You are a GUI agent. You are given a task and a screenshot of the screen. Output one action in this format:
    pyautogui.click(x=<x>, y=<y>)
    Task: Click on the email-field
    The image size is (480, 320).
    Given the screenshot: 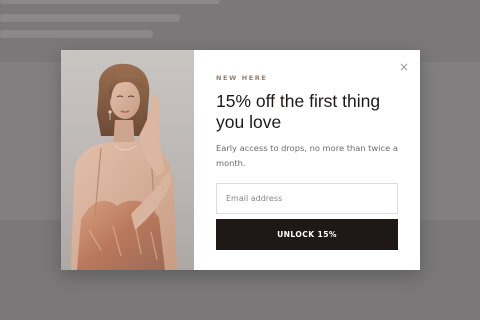 What is the action you would take?
    pyautogui.click(x=307, y=198)
    